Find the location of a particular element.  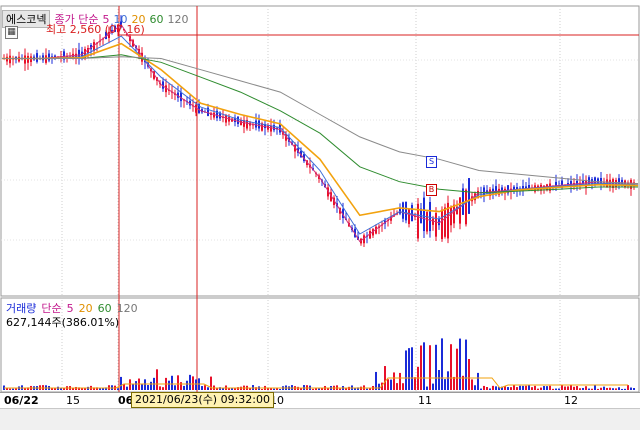

volume-ma-label-60: 60 is located at coordinates (105, 308).